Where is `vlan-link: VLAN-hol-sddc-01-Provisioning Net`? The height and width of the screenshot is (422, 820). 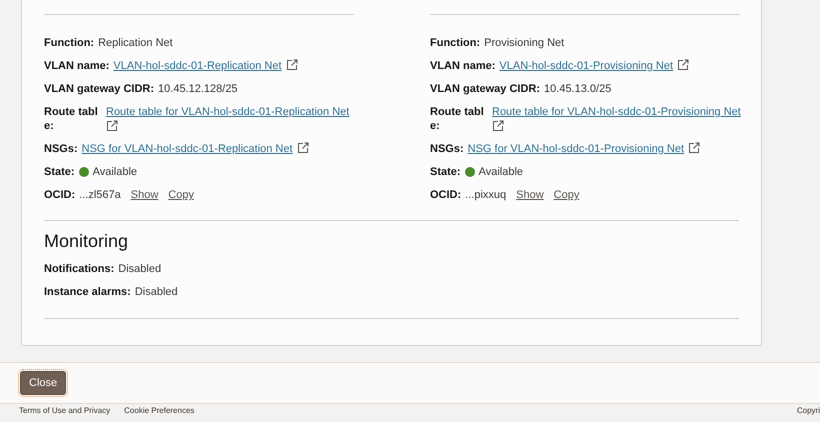
vlan-link: VLAN-hol-sddc-01-Provisioning Net is located at coordinates (586, 66).